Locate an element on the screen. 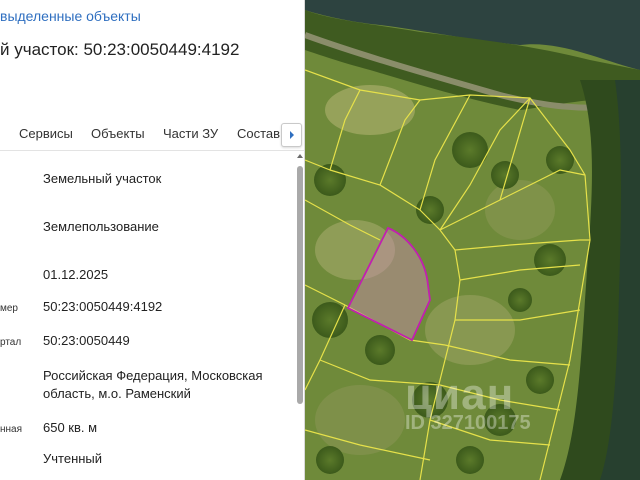  scroll-up-icon is located at coordinates (300, 156).